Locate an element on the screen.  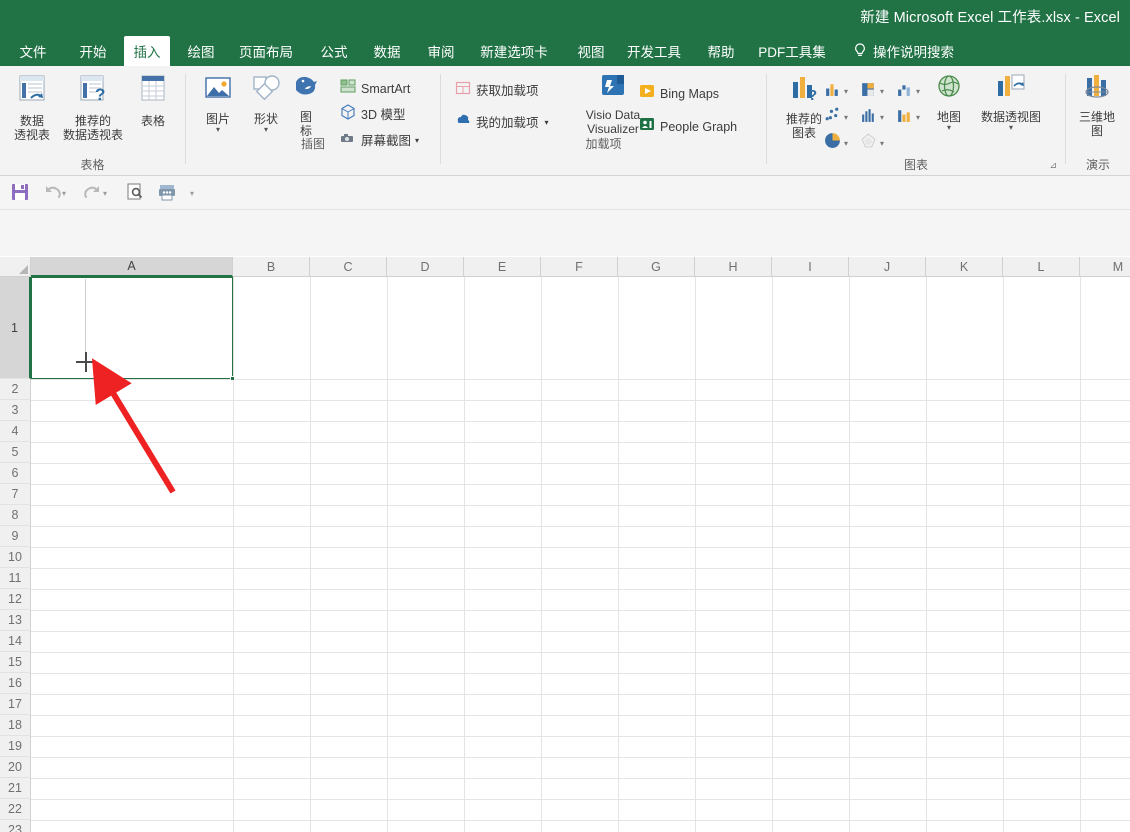
column-header-F: F is located at coordinates (579, 267).